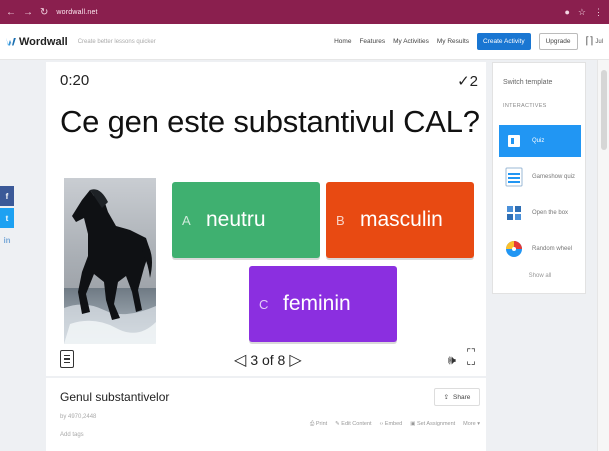 Image resolution: width=609 pixels, height=451 pixels. What do you see at coordinates (514, 141) in the screenshot?
I see `quiz-icon` at bounding box center [514, 141].